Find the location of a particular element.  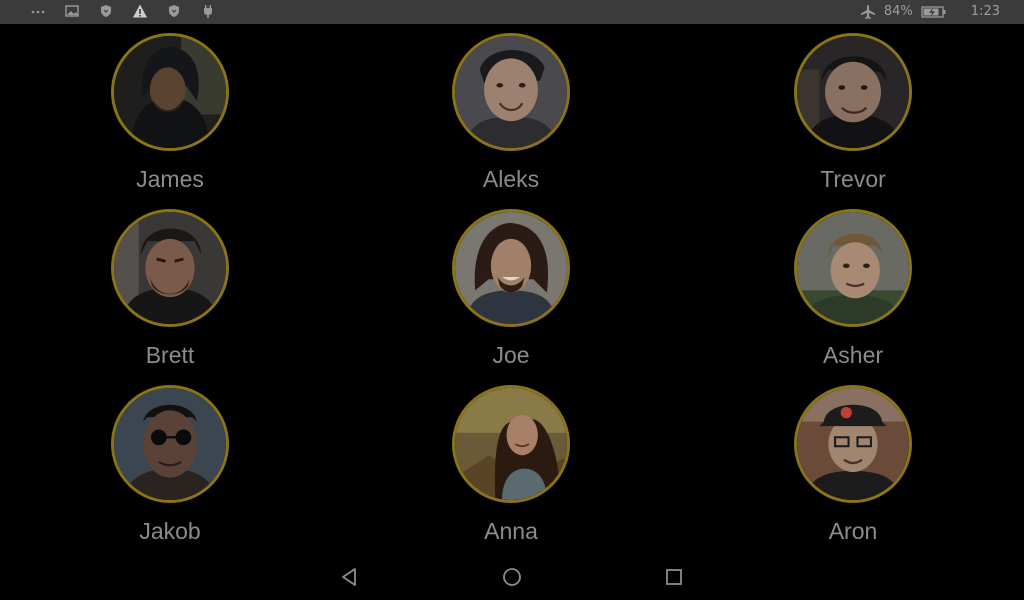

recents-button is located at coordinates (674, 577).